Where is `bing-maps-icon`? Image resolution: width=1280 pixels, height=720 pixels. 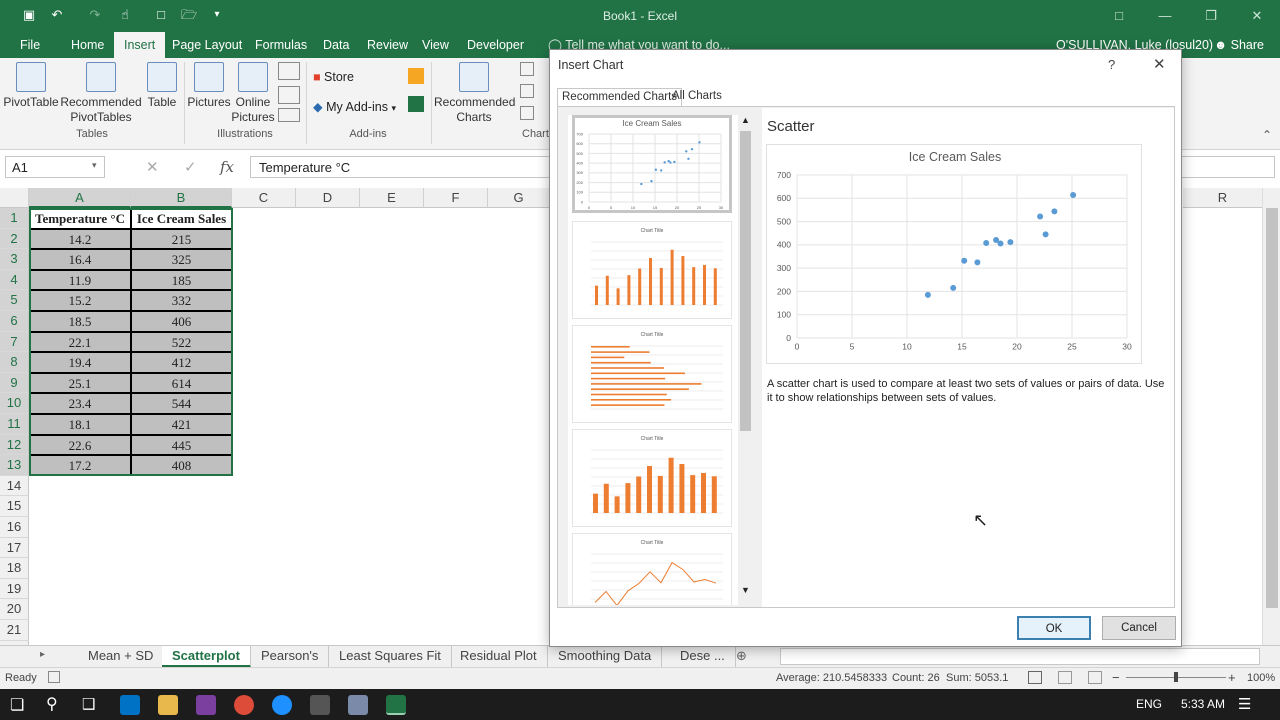 bing-maps-icon is located at coordinates (416, 76).